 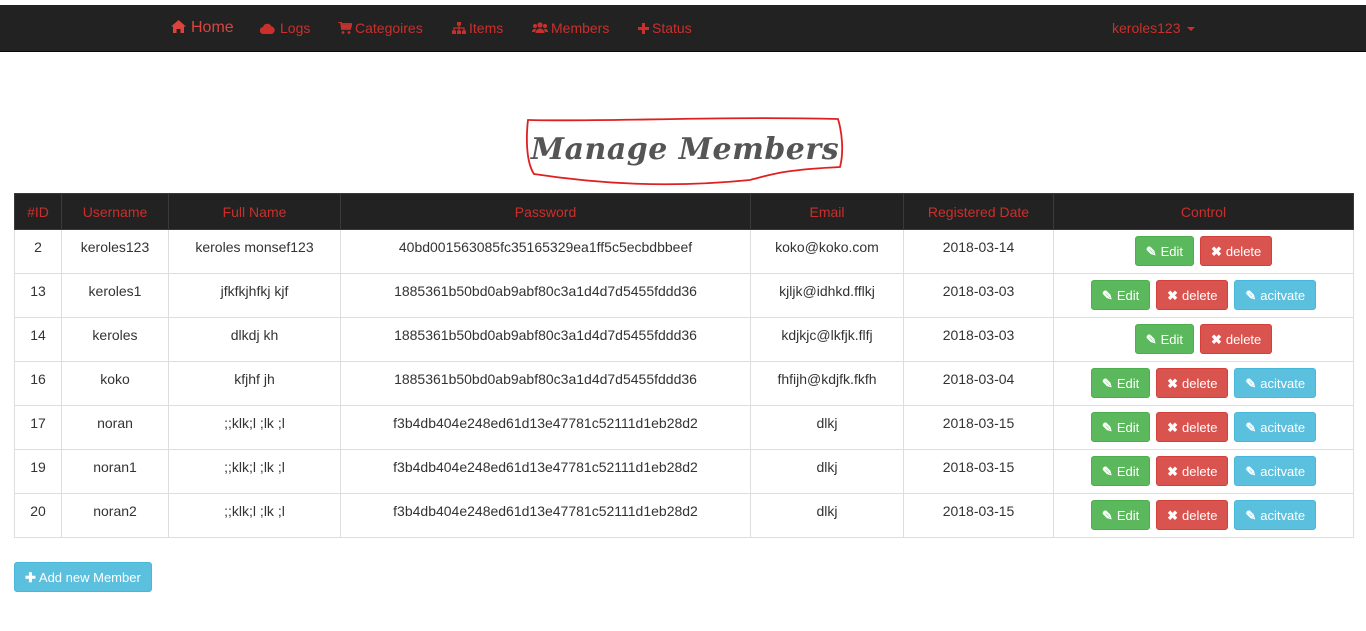 What do you see at coordinates (459, 29) in the screenshot?
I see `sitemap-icon` at bounding box center [459, 29].